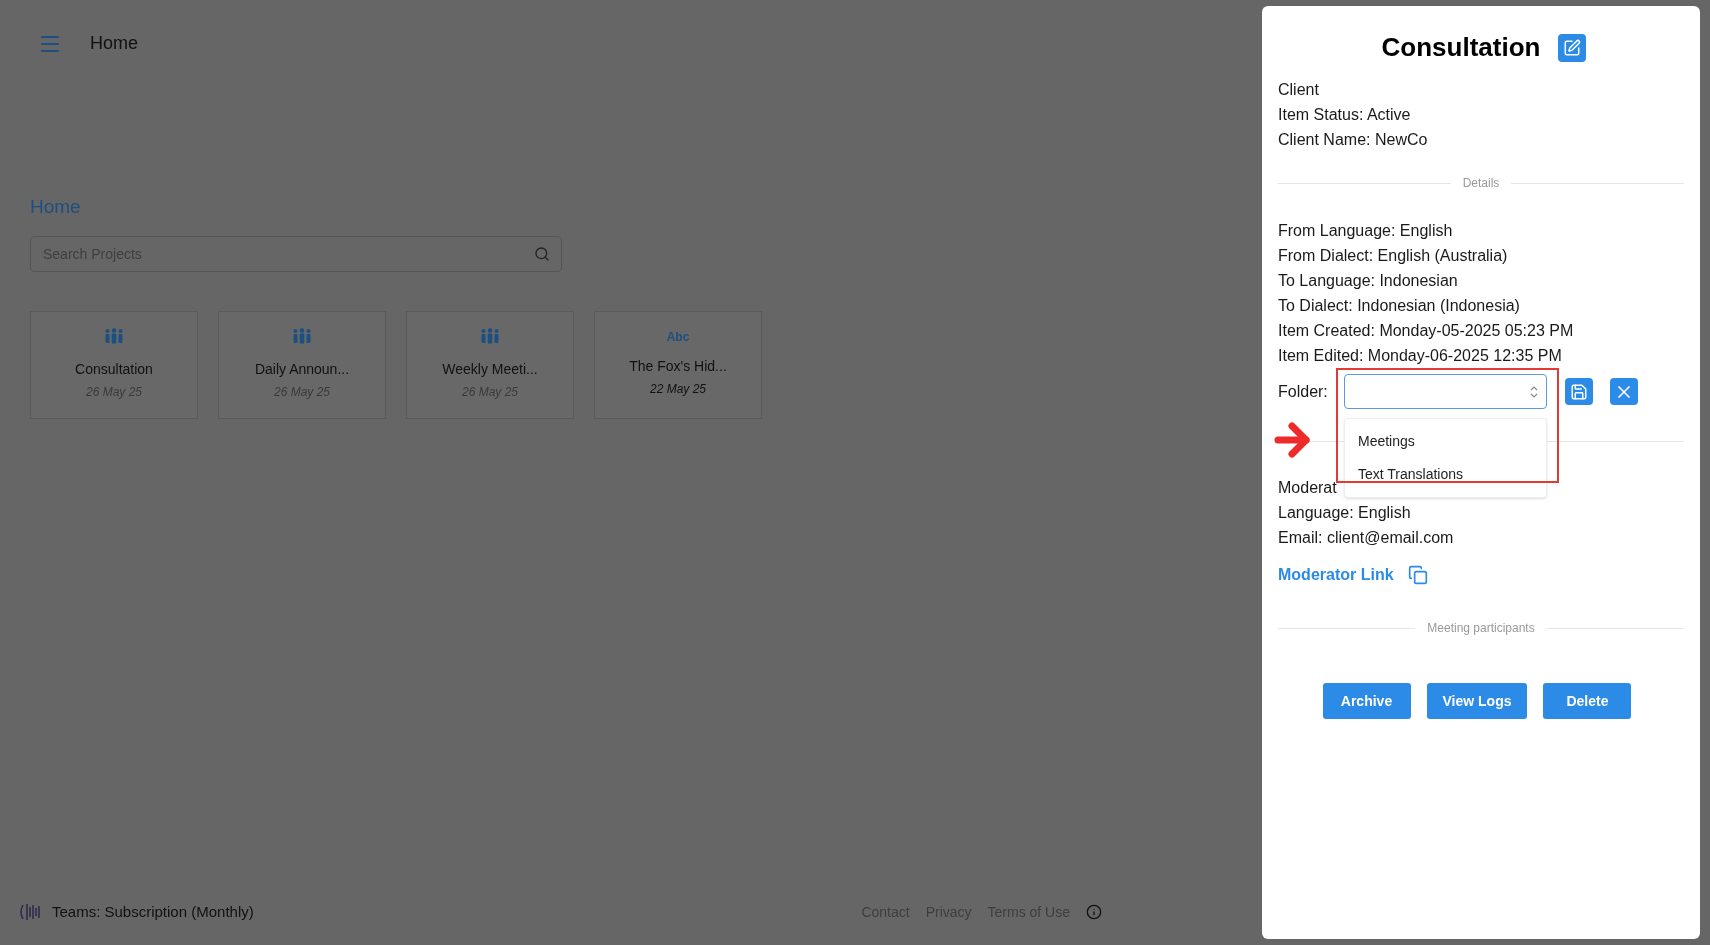 Image resolution: width=1710 pixels, height=945 pixels. What do you see at coordinates (1366, 701) in the screenshot?
I see `action-button: Archive` at bounding box center [1366, 701].